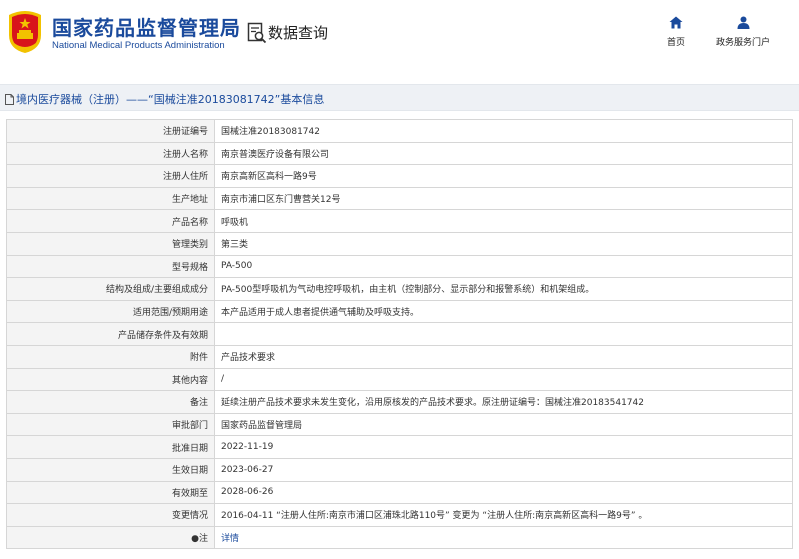 The width and height of the screenshot is (799, 559). What do you see at coordinates (399, 97) in the screenshot?
I see `record-title-bar: 境内医疗器械（注册）——“国械注准20183081742”基本信息` at bounding box center [399, 97].